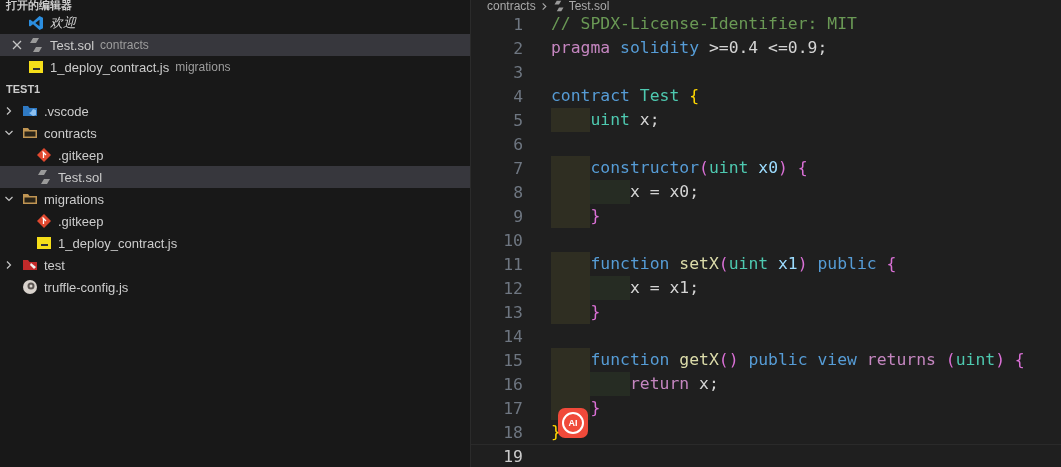  I want to click on tree-item: .vscode, so click(235, 111).